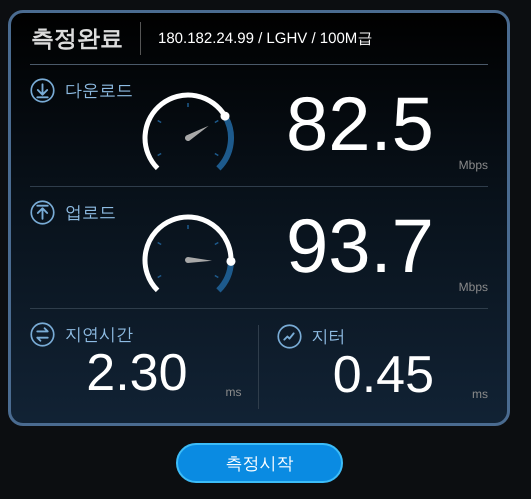 This screenshot has height=499, width=531. Describe the element at coordinates (90, 213) in the screenshot. I see `section-label: 업로드` at that location.